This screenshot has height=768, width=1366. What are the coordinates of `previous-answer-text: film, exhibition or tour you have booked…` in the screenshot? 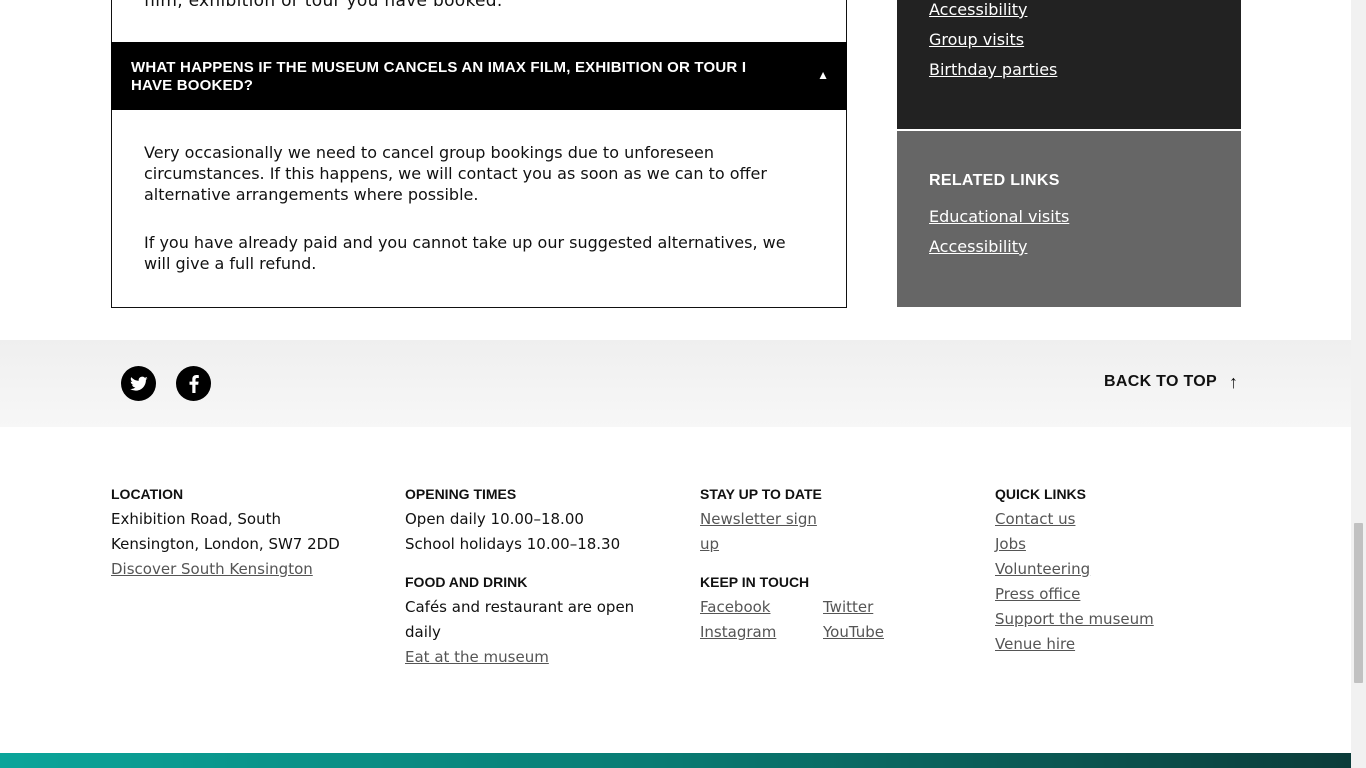 It's located at (323, 5).